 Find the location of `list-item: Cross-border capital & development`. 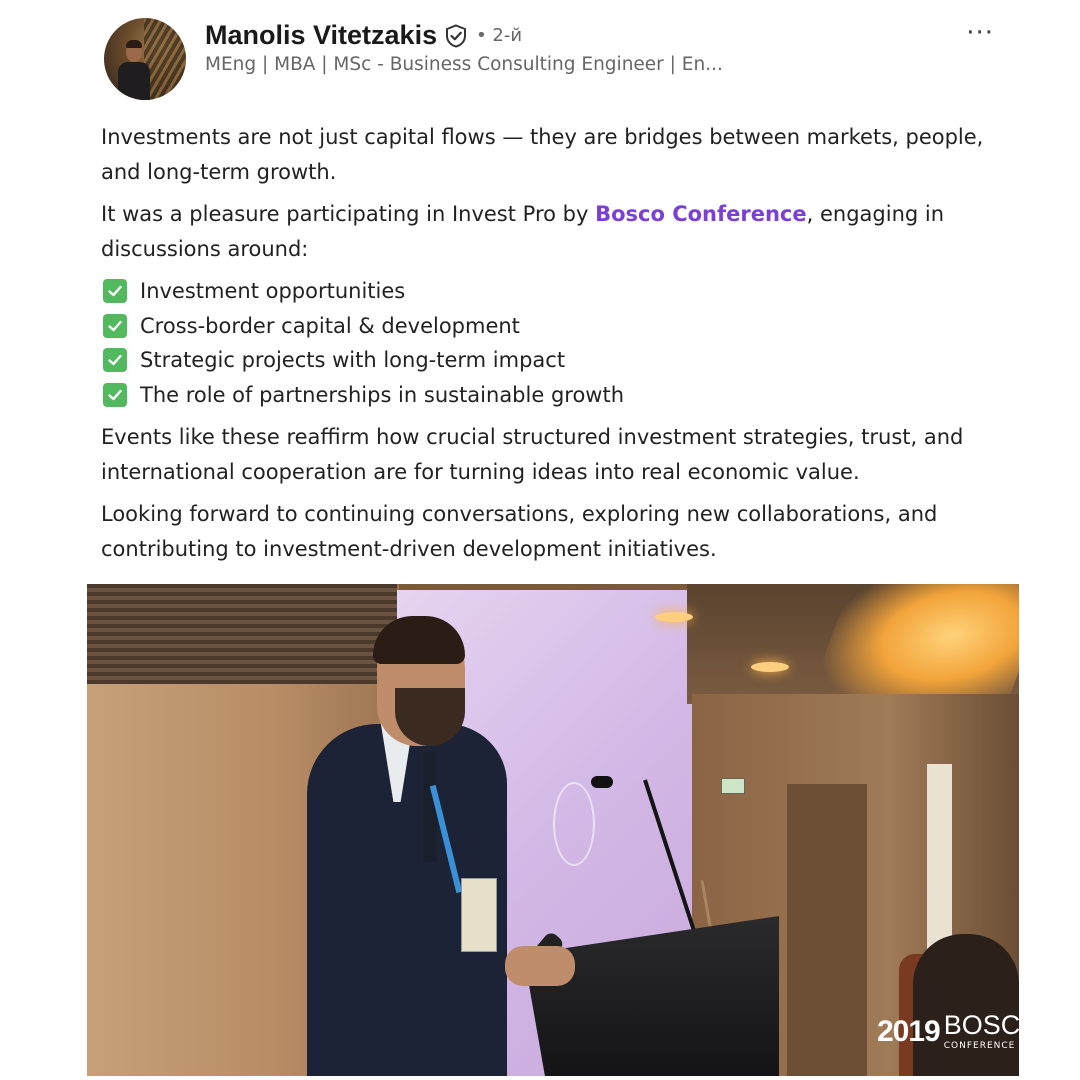

list-item: Cross-border capital & development is located at coordinates (551, 326).